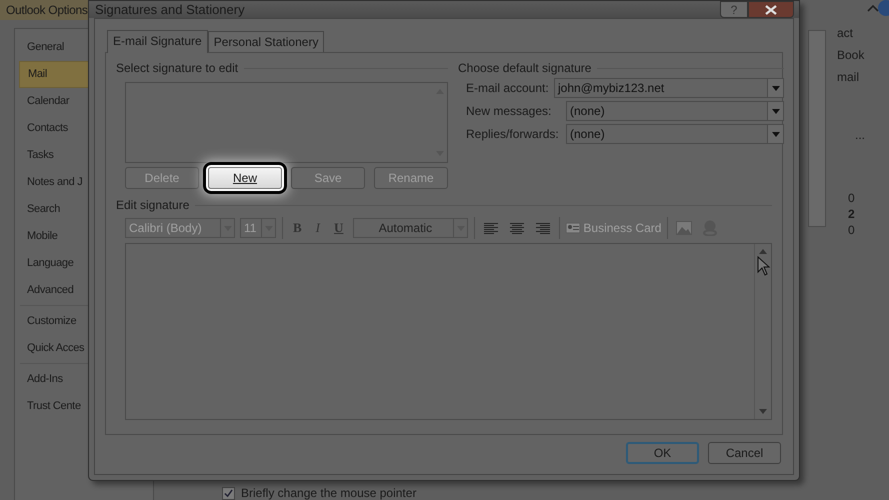 The width and height of the screenshot is (889, 500). What do you see at coordinates (410, 228) in the screenshot?
I see `color-dropdown: Automatic` at bounding box center [410, 228].